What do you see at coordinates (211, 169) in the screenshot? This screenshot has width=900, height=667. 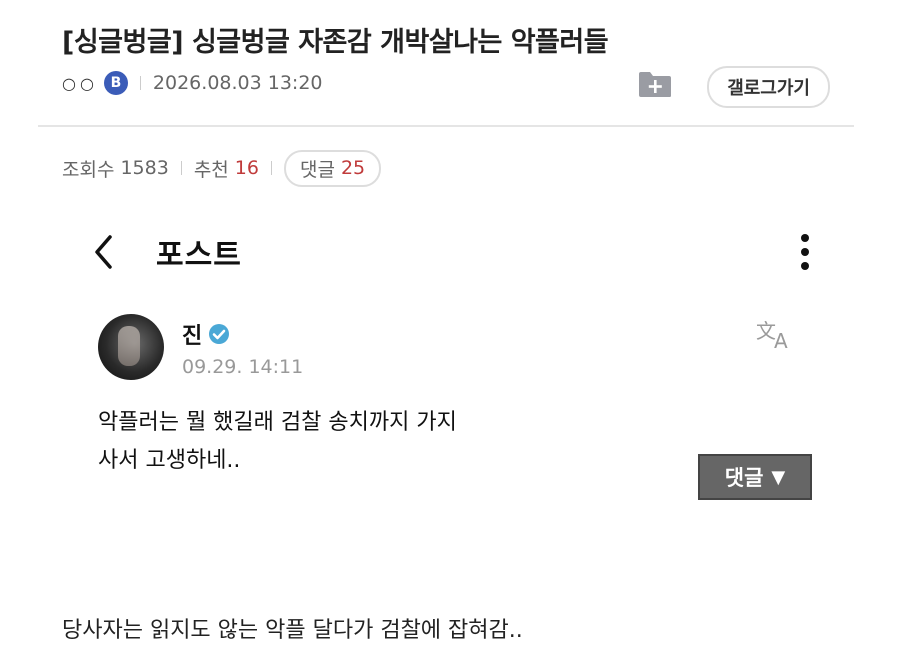 I see `recommend-label: 추천` at bounding box center [211, 169].